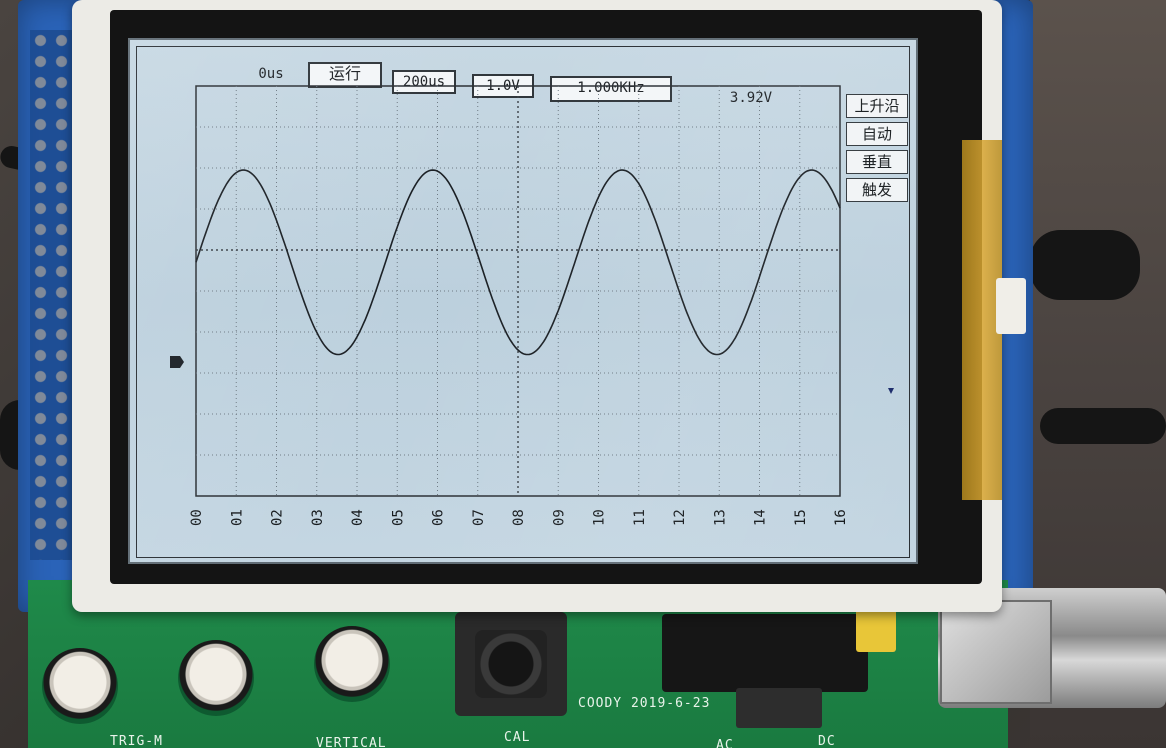  What do you see at coordinates (398, 517) in the screenshot?
I see `x-tick-label: 05` at bounding box center [398, 517].